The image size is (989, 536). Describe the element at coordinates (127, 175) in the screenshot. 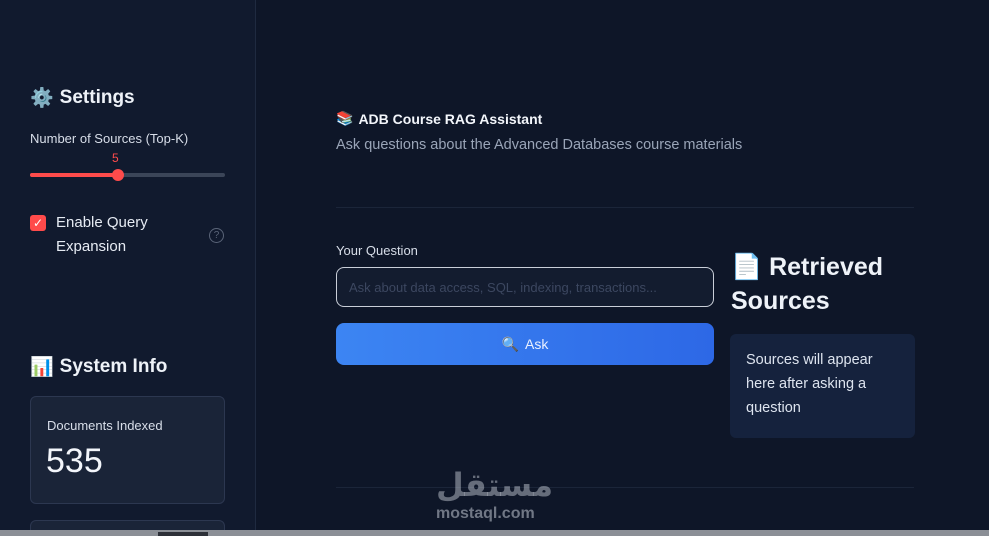

I see `top-k-slider` at that location.